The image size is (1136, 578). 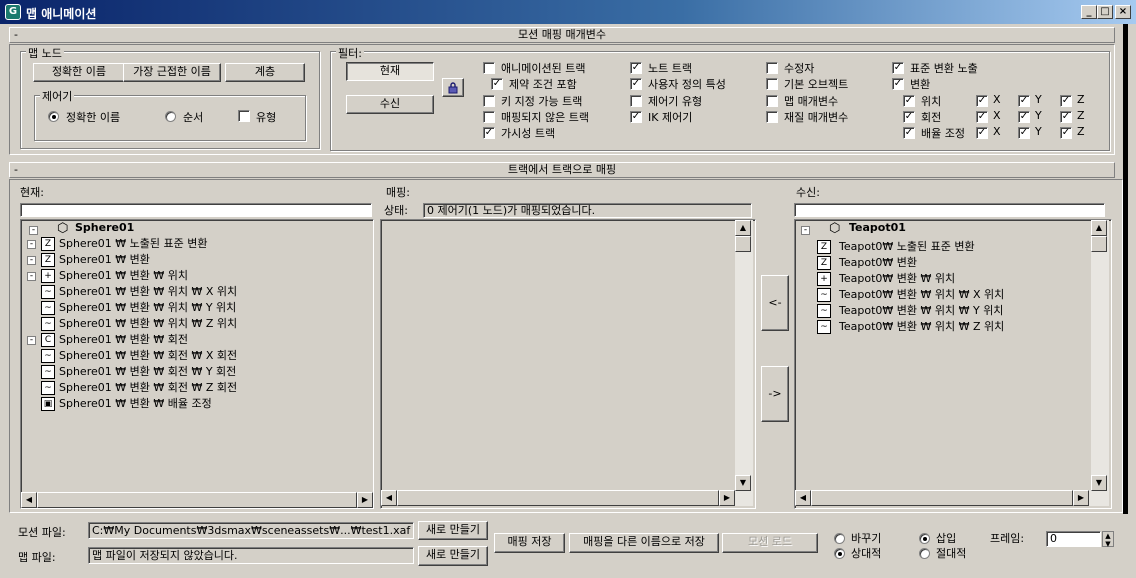 I want to click on lock-icon, so click(x=453, y=87).